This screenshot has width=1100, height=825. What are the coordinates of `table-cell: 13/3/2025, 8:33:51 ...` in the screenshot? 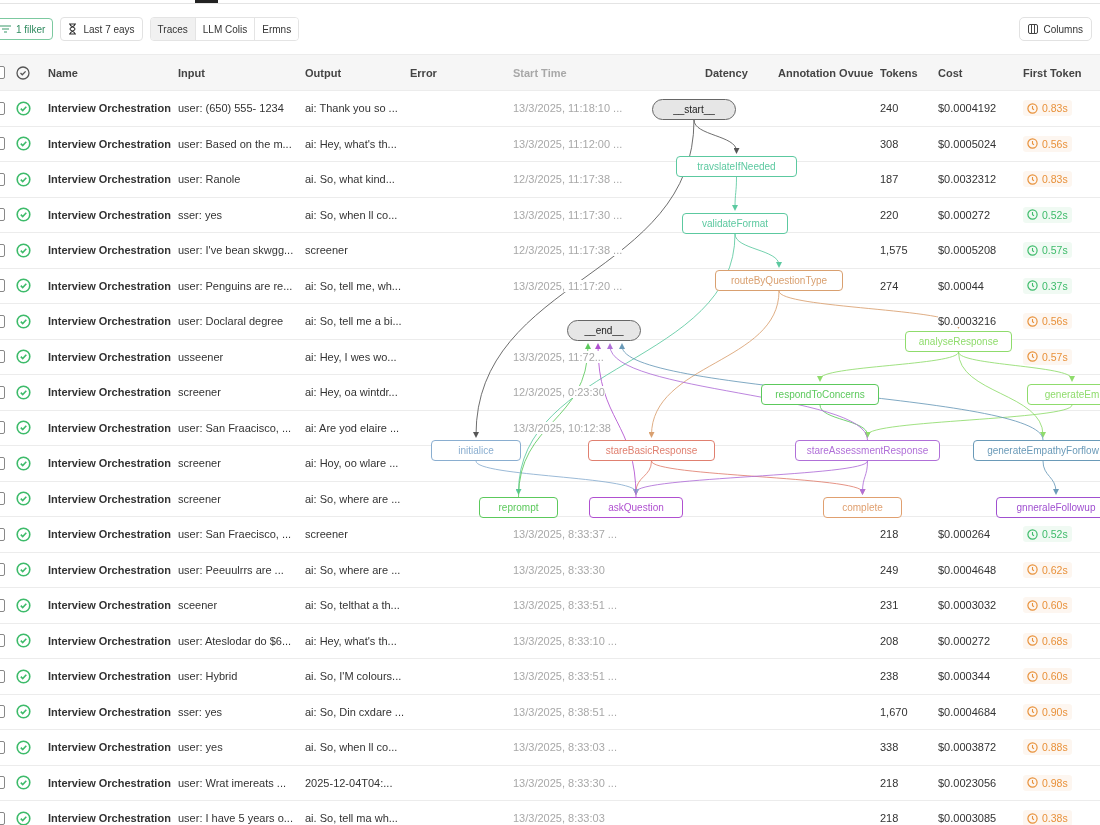 It's located at (565, 676).